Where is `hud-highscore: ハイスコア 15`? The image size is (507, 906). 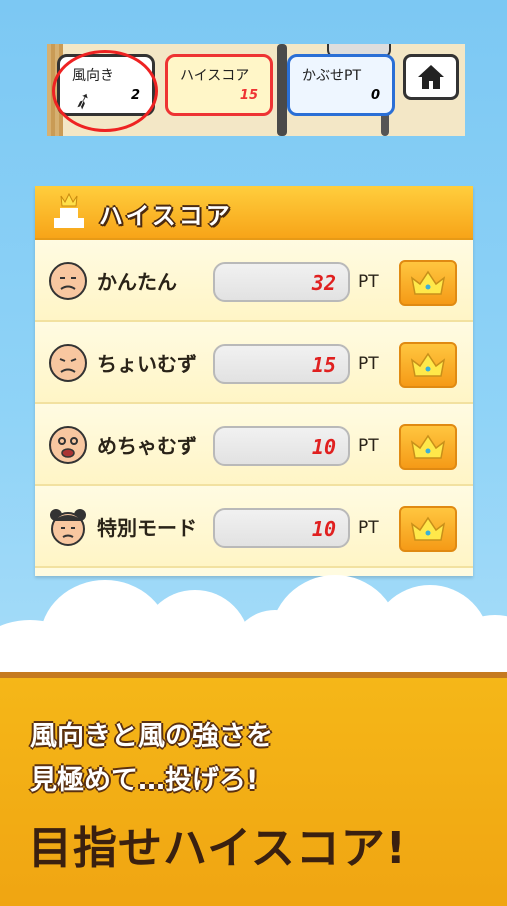 hud-highscore: ハイスコア 15 is located at coordinates (219, 85).